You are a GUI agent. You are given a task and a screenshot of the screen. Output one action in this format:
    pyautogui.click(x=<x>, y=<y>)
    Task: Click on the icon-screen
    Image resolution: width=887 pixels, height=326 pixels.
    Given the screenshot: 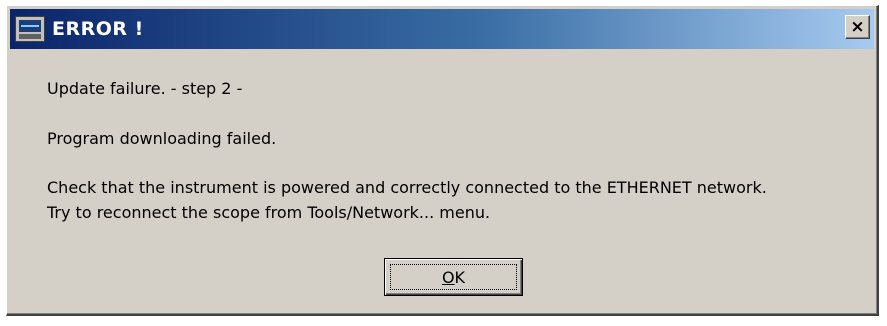 What is the action you would take?
    pyautogui.click(x=30, y=26)
    